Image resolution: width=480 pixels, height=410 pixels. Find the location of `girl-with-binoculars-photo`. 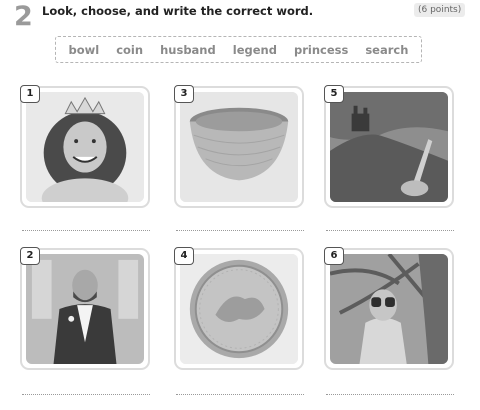

girl-with-binoculars-photo is located at coordinates (389, 309).